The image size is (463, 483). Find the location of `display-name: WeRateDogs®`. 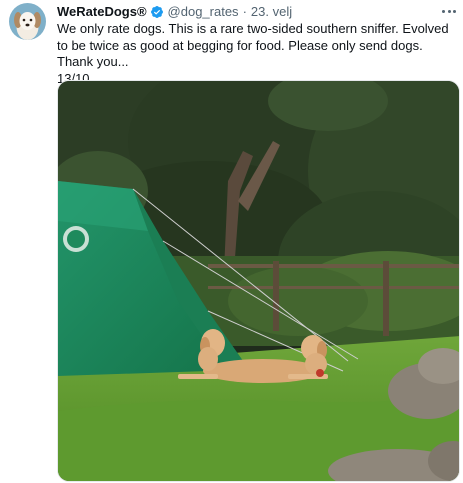

display-name: WeRateDogs® is located at coordinates (102, 12).